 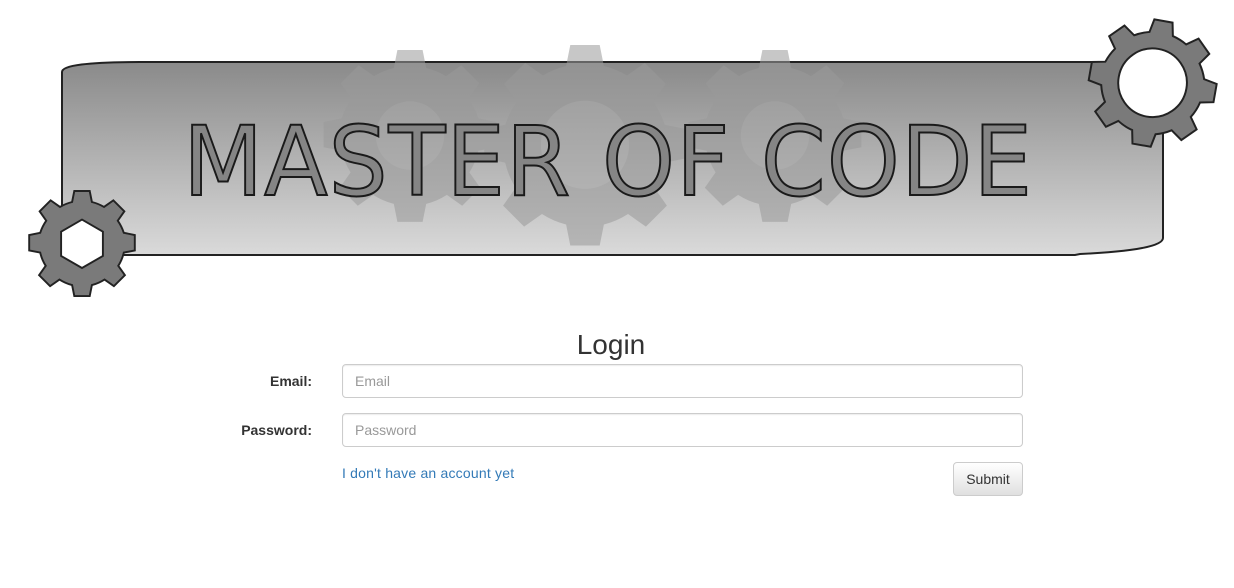 I want to click on password-row: Password:, so click(x=617, y=430).